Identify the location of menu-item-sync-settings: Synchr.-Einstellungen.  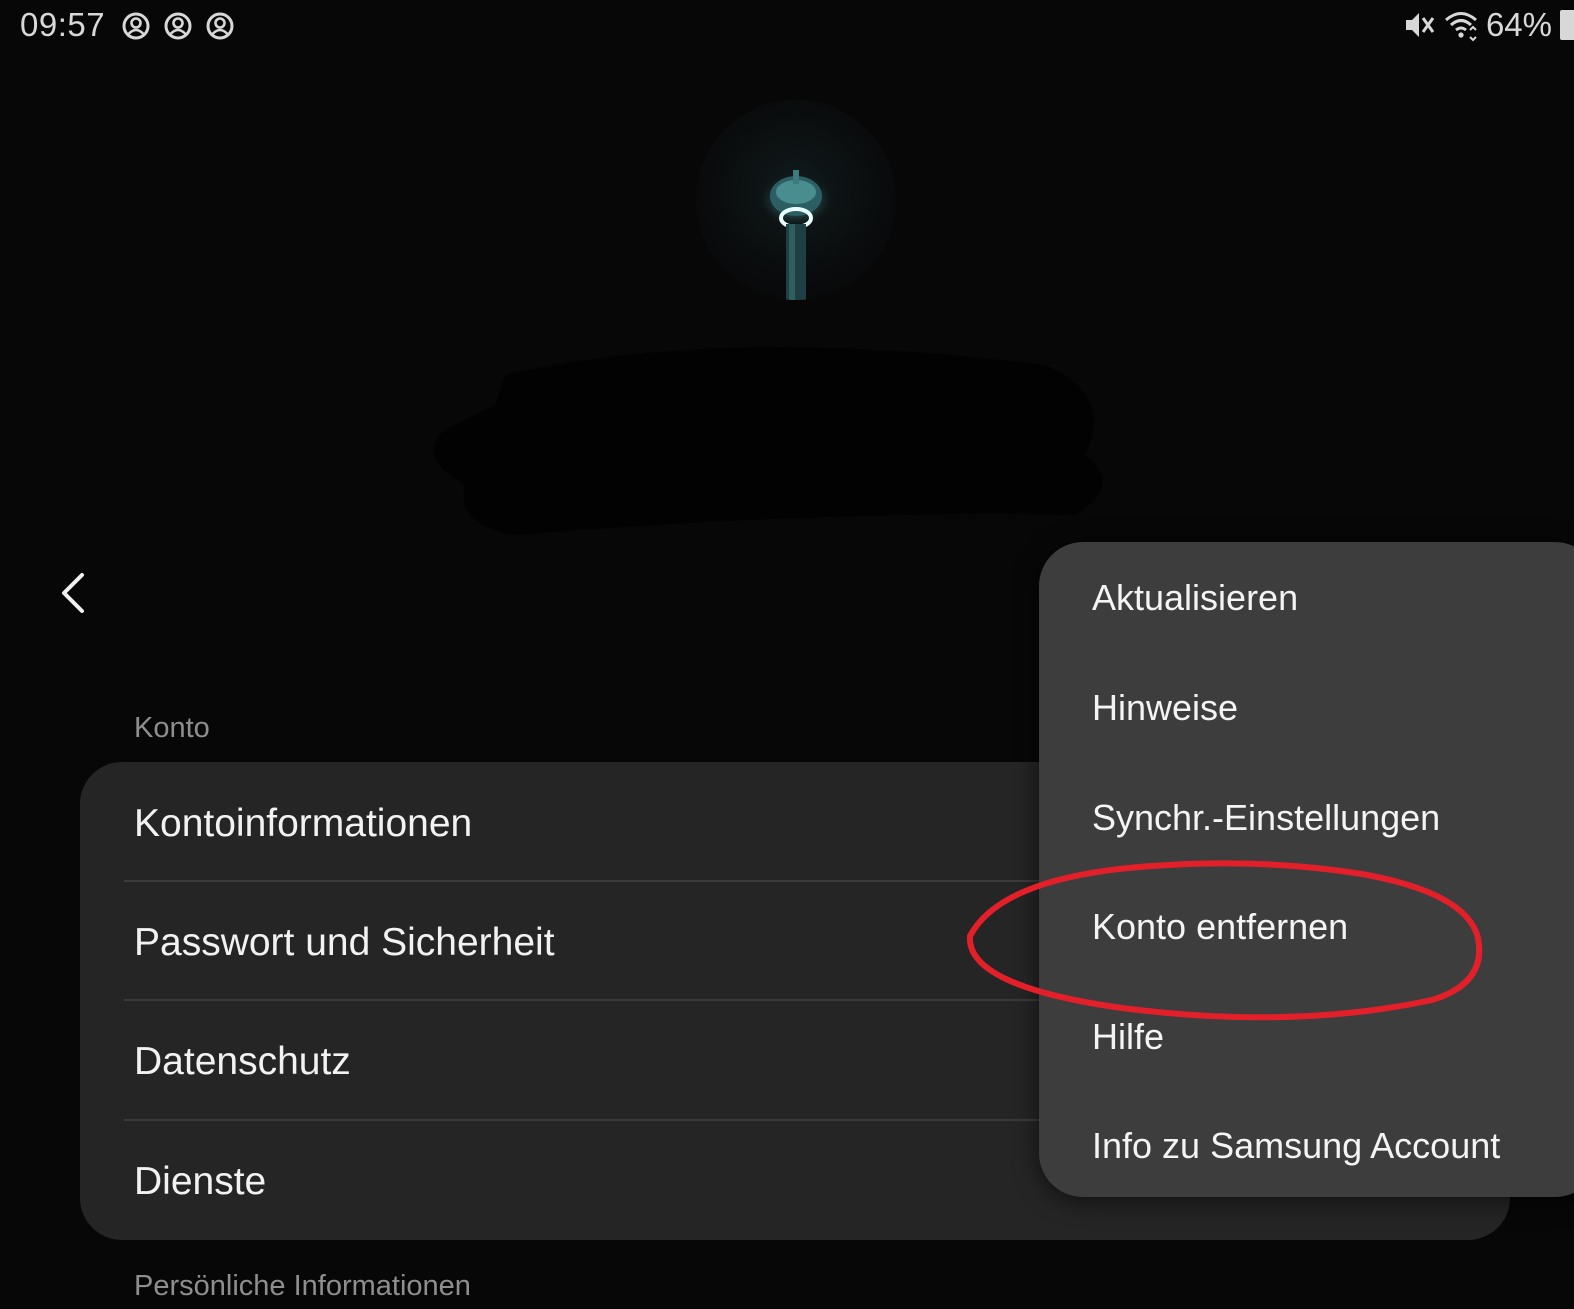
(1266, 818).